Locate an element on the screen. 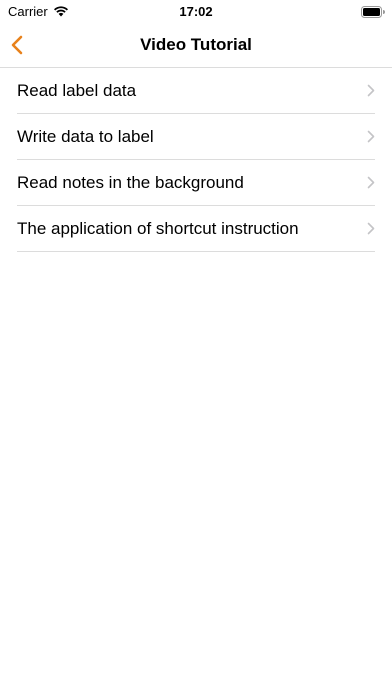 The height and width of the screenshot is (696, 392). list-item-label: The application of shortcut instruction is located at coordinates (158, 228).